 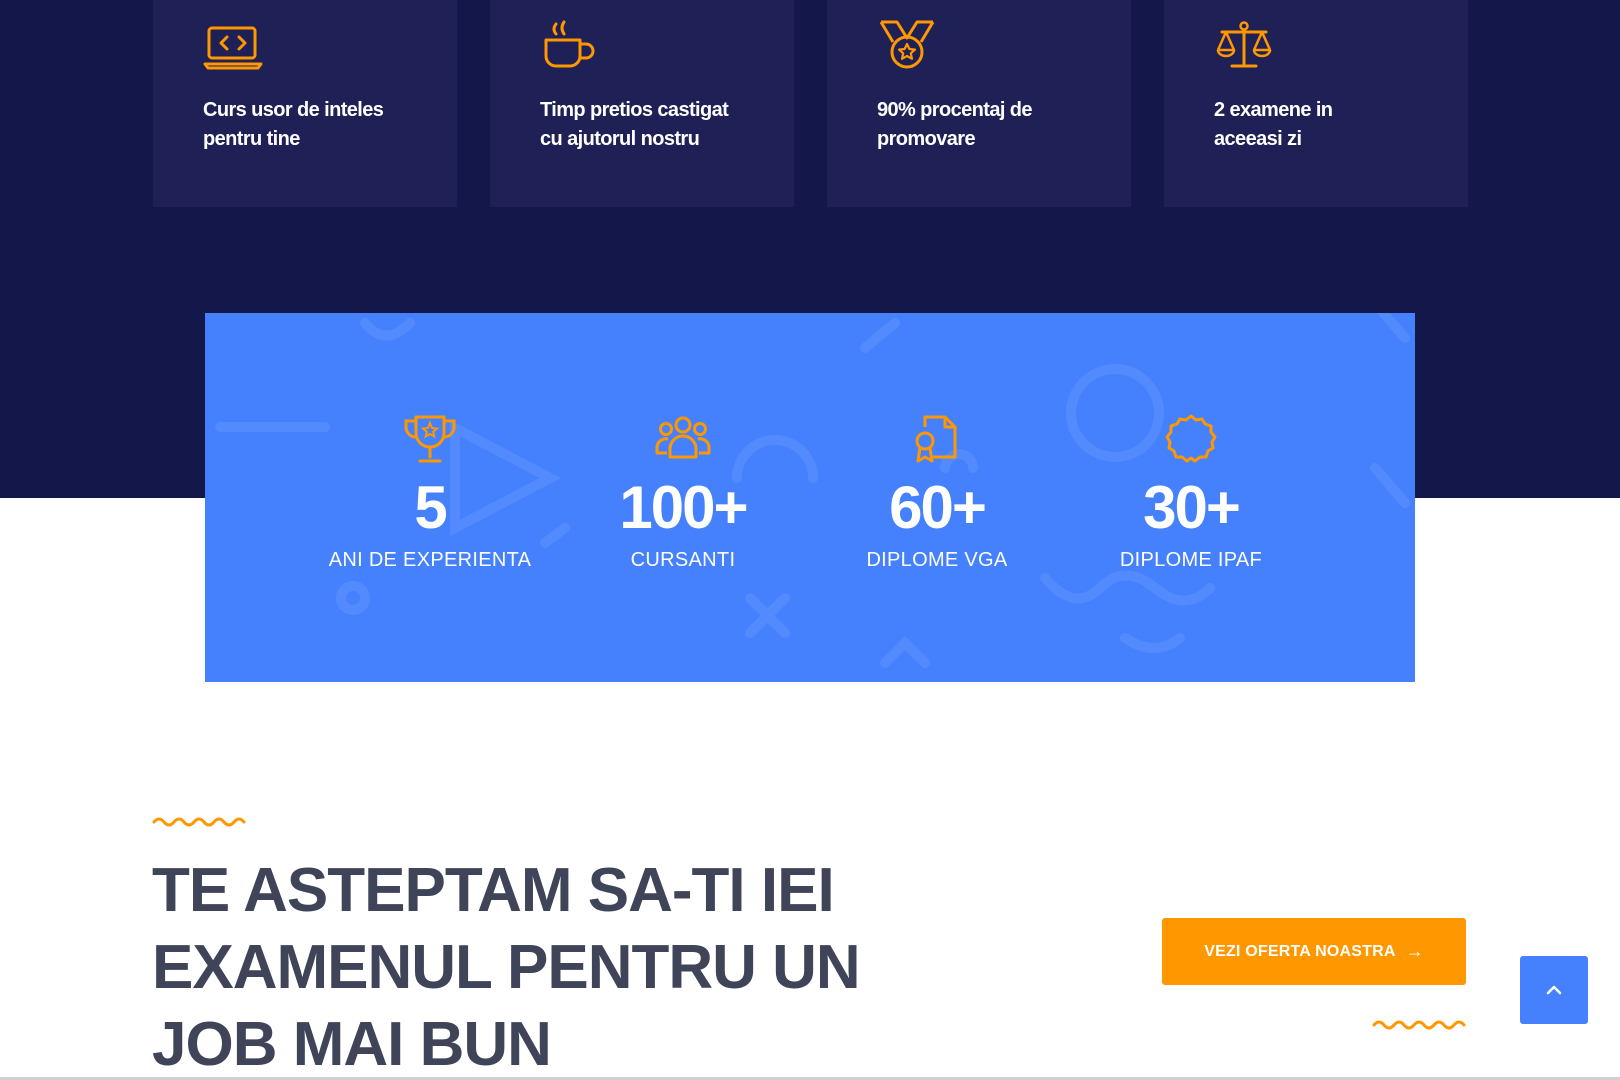 What do you see at coordinates (233, 48) in the screenshot?
I see `laptop-code-icon` at bounding box center [233, 48].